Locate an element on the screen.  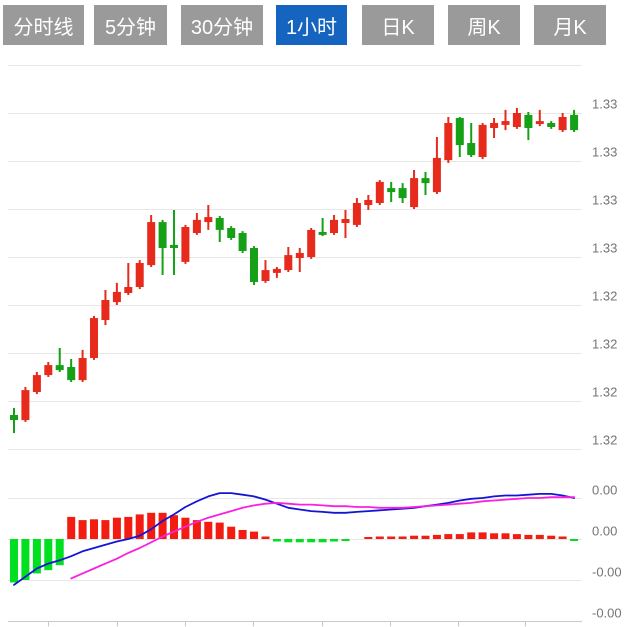
tab-30min: 30分钟 is located at coordinates (222, 25).